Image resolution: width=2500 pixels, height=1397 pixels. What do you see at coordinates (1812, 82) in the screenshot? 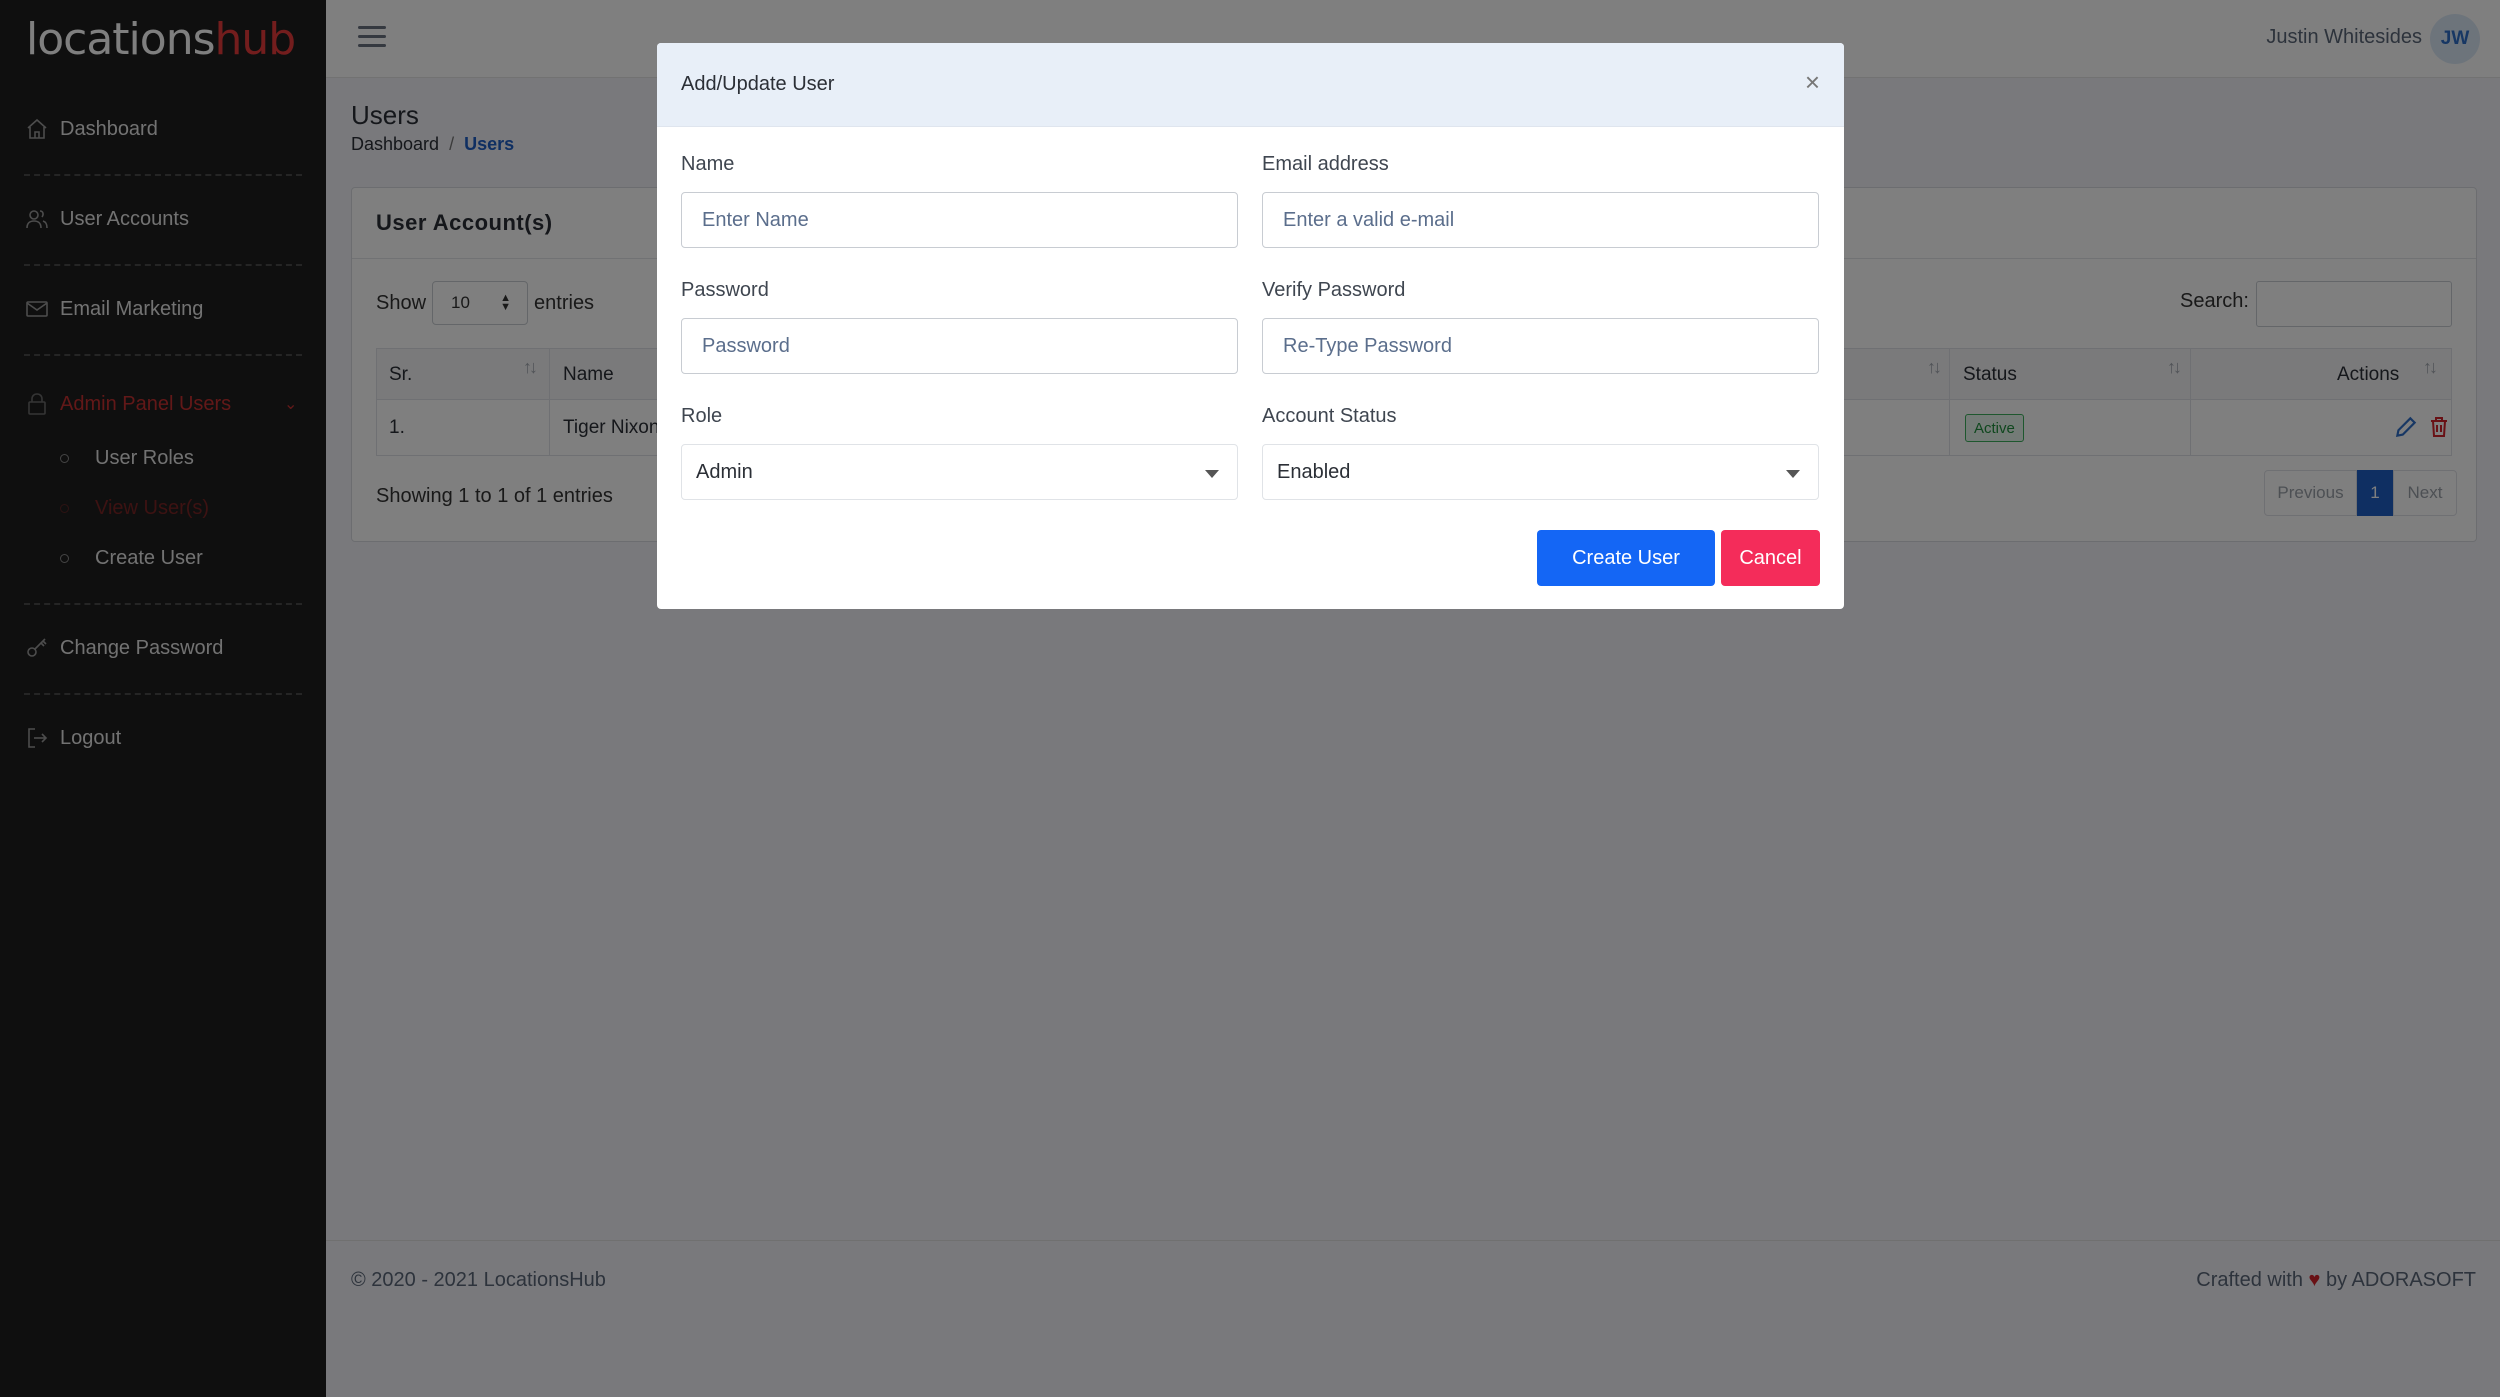
I see `close-icon: ×` at bounding box center [1812, 82].